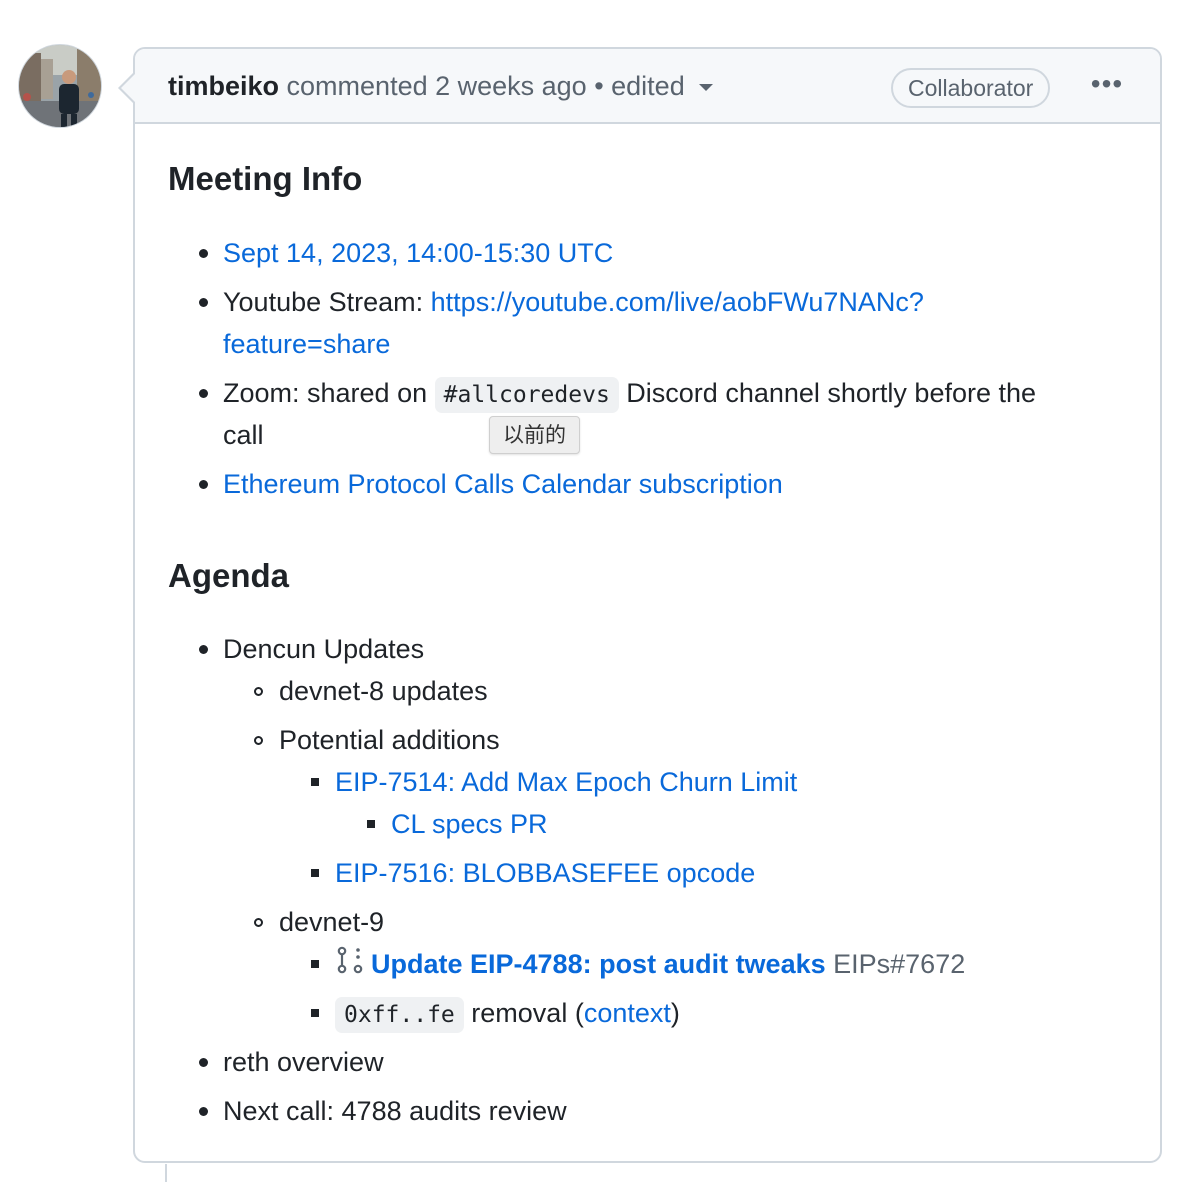 This screenshot has height=1182, width=1196. Describe the element at coordinates (383, 691) in the screenshot. I see `agenda-item-devnet8: devnet-8 updates` at that location.